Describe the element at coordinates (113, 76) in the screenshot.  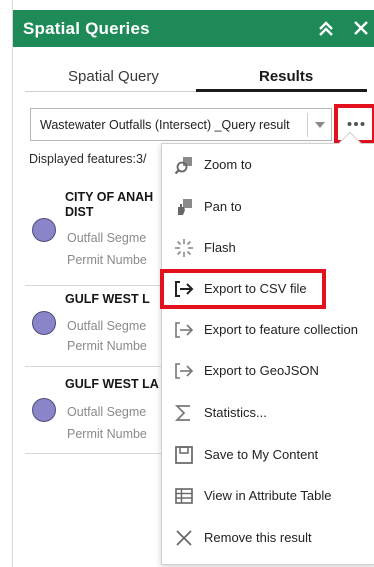
I see `tab-spatial-query: Spatial Query` at that location.